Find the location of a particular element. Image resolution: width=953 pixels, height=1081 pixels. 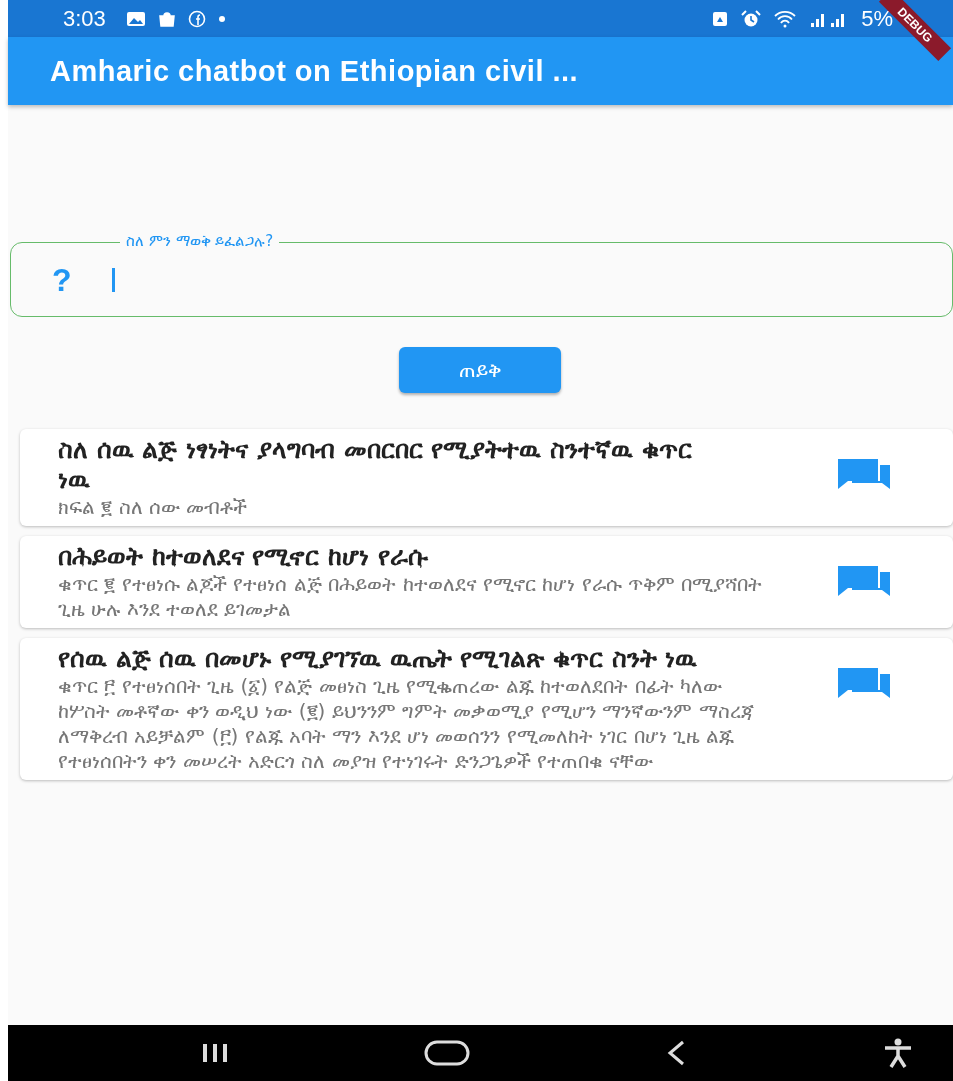

alarm-icon is located at coordinates (751, 18).